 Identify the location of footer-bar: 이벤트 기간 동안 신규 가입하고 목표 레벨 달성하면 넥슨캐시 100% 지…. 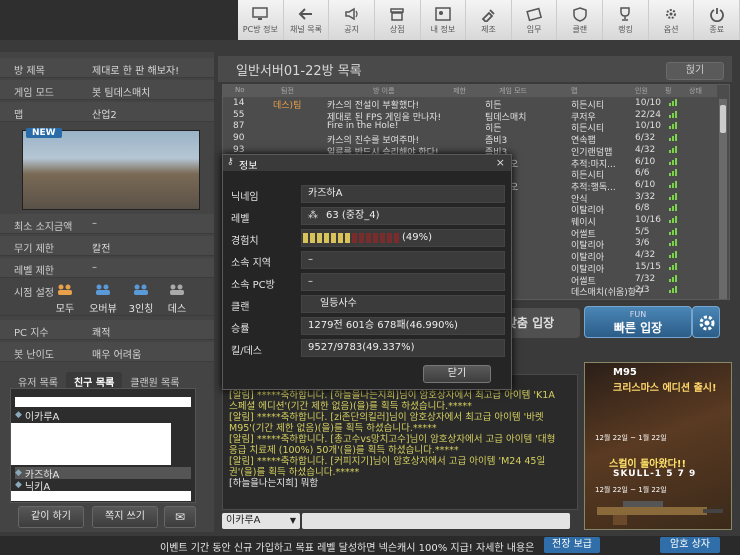
(370, 545).